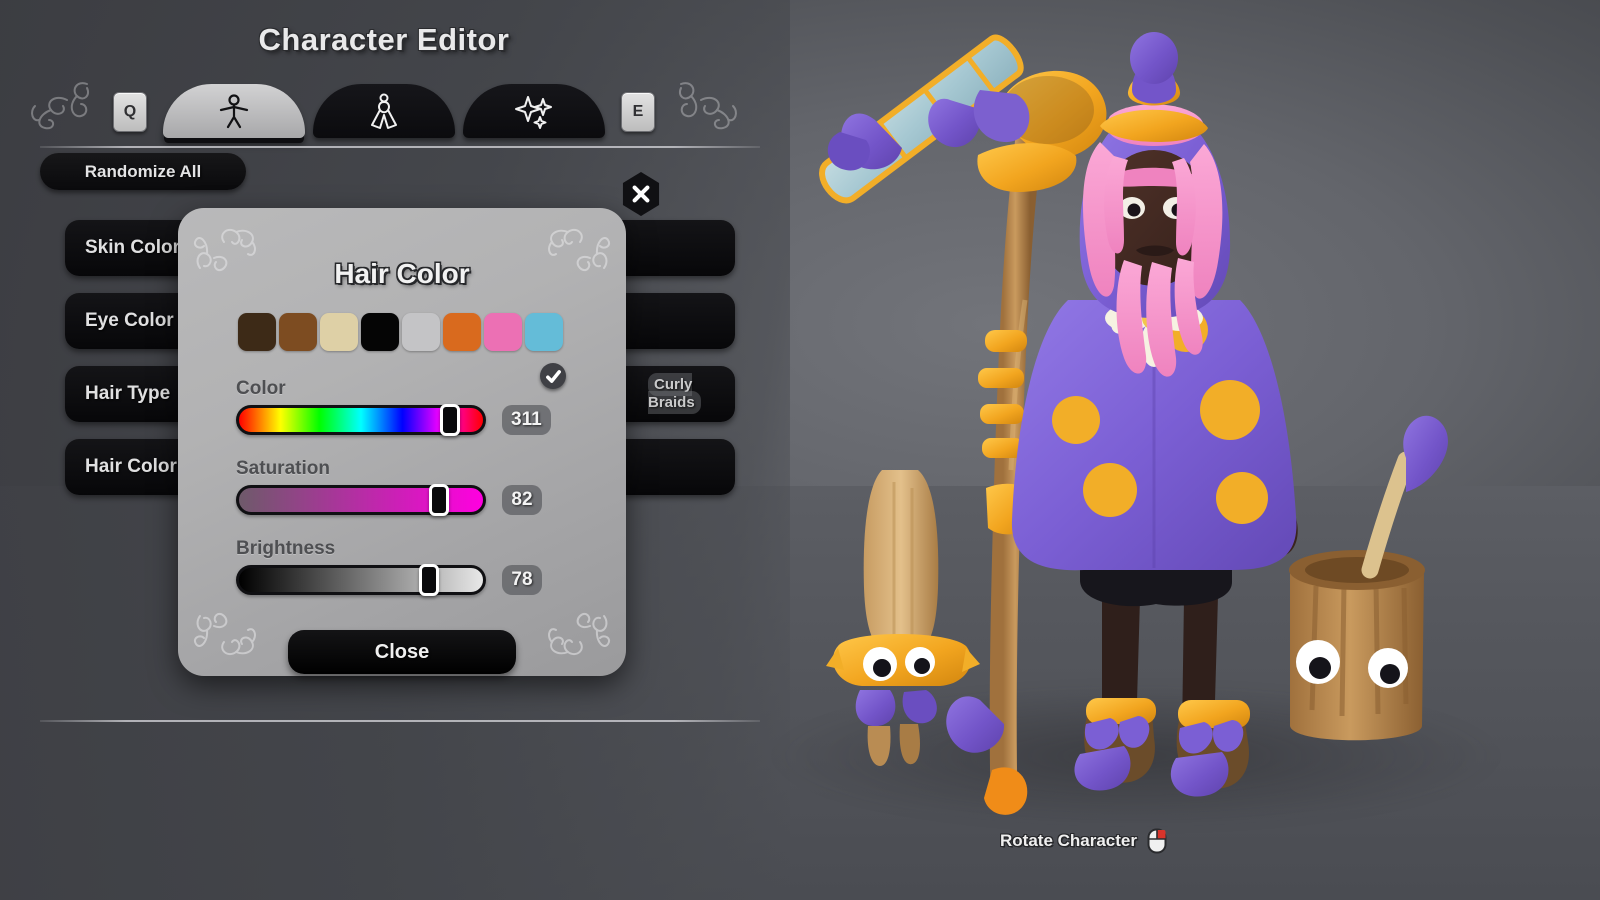  Describe the element at coordinates (62, 107) in the screenshot. I see `decorative-flourish-left` at that location.